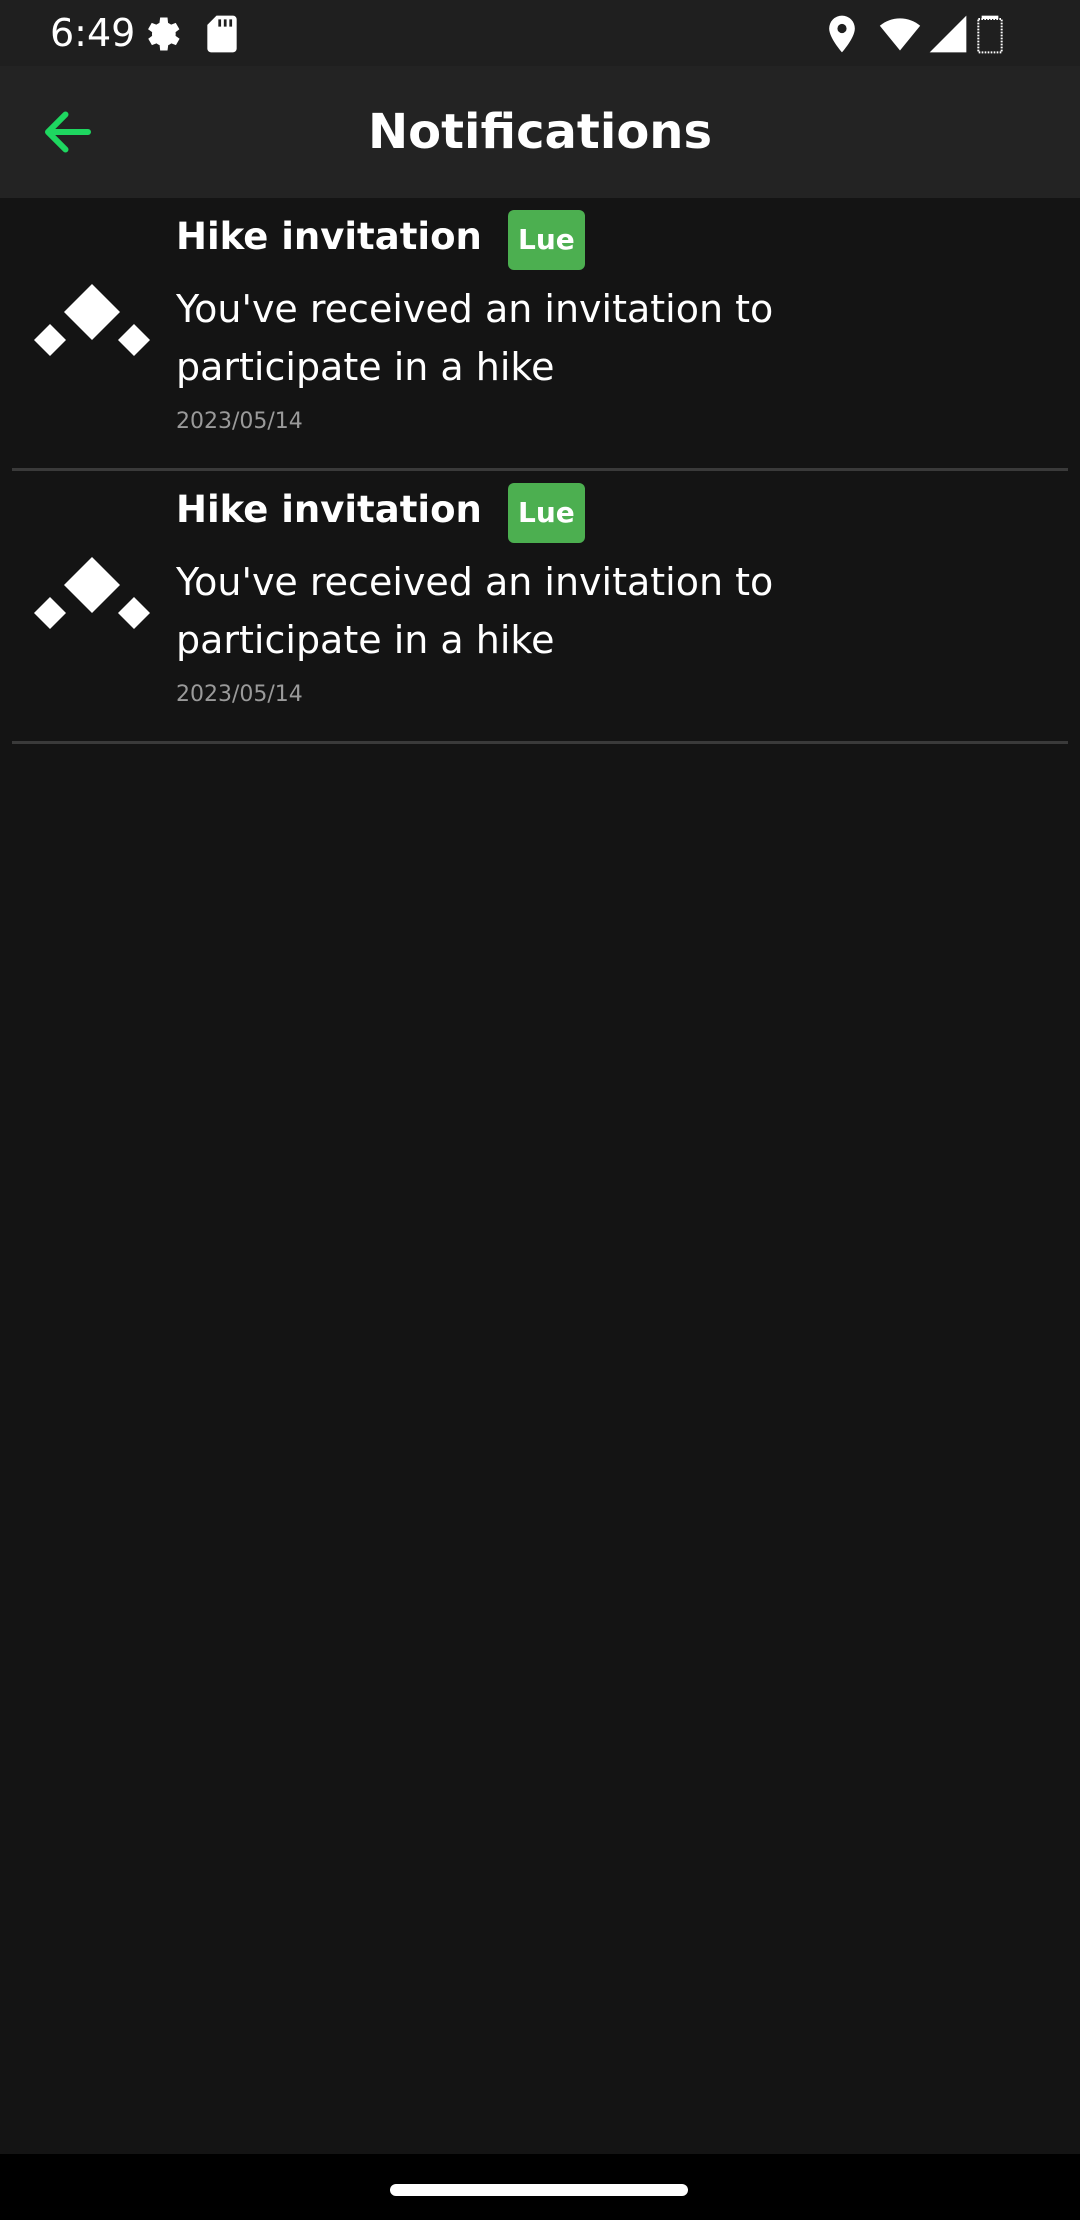 Image resolution: width=1080 pixels, height=2220 pixels. Describe the element at coordinates (540, 33) in the screenshot. I see `status-bar: 6:49` at that location.